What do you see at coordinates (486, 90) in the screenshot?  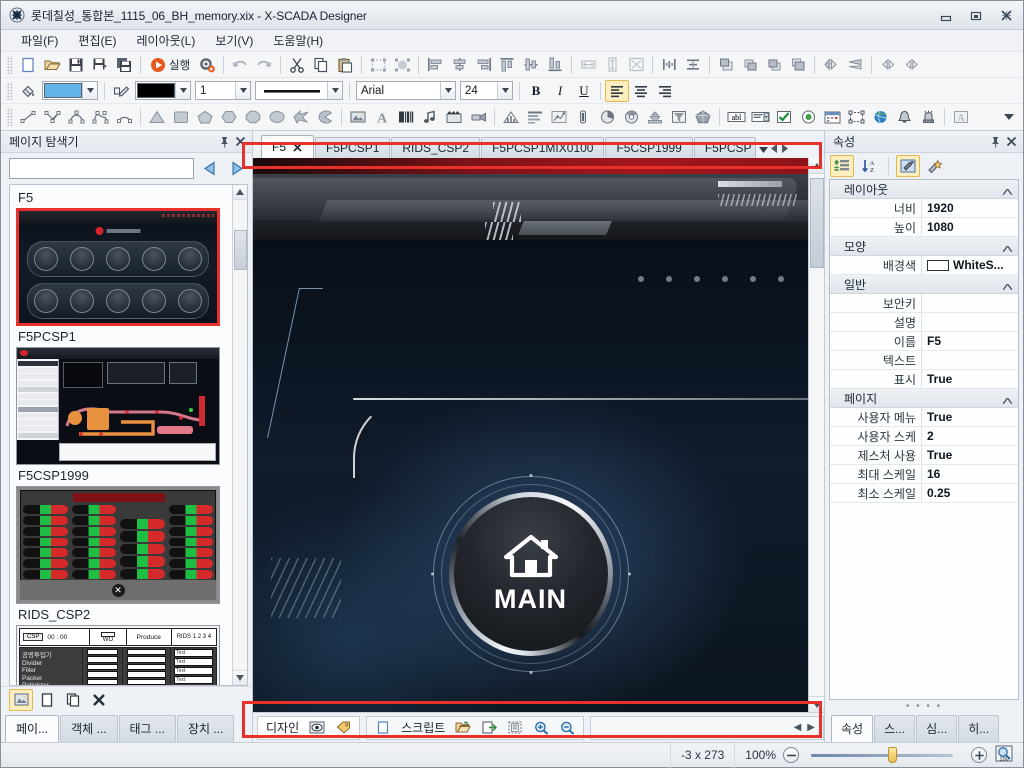 I see `font-size-combo: 24` at bounding box center [486, 90].